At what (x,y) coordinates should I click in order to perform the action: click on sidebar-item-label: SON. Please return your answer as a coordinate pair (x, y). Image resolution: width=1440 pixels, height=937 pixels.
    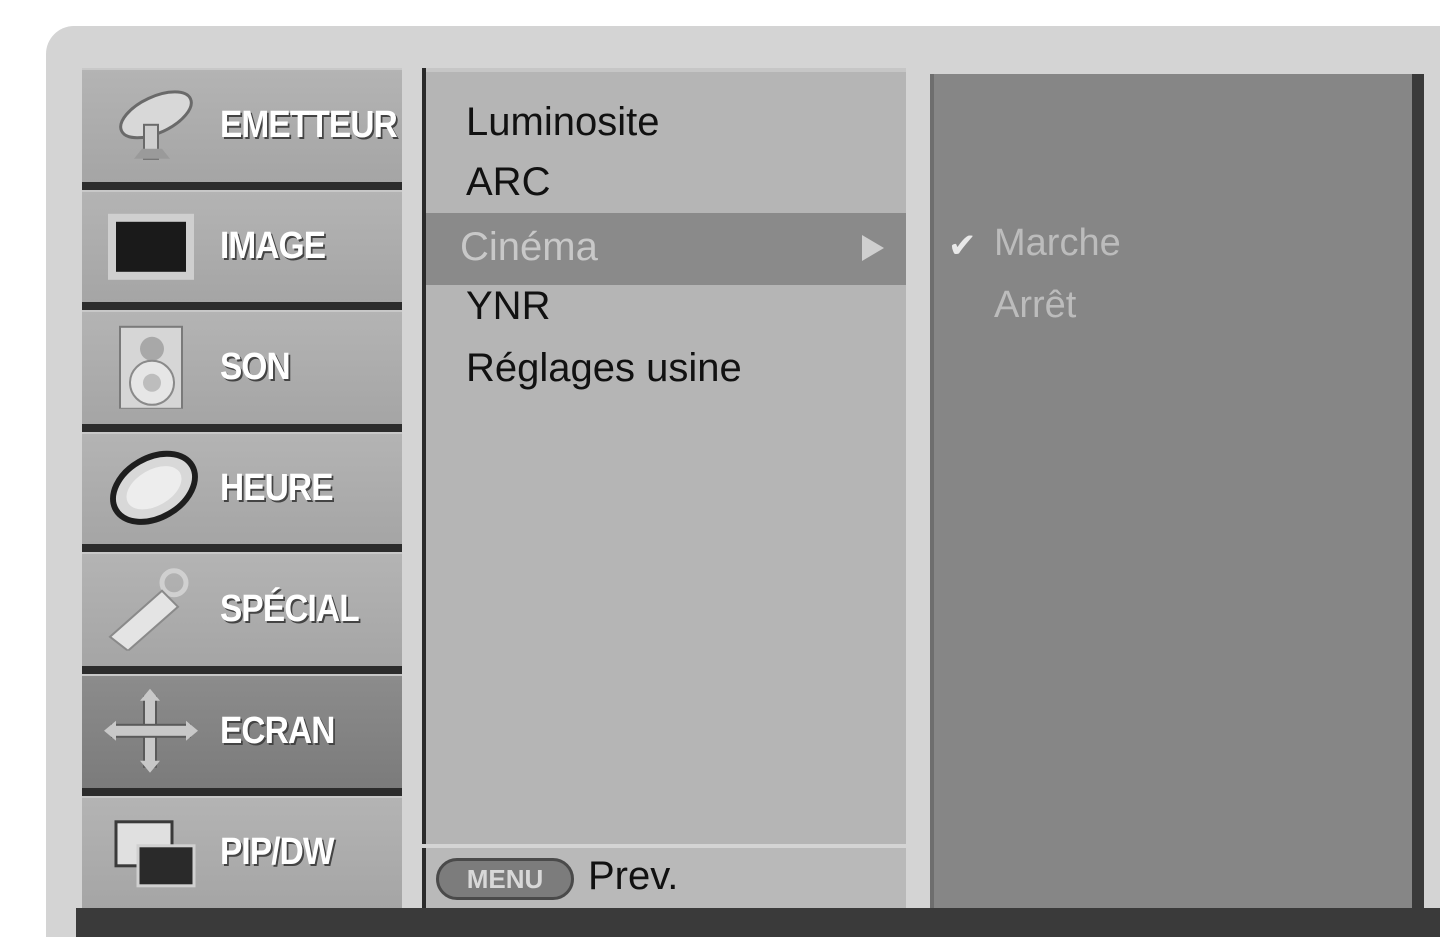
    Looking at the image, I should click on (255, 367).